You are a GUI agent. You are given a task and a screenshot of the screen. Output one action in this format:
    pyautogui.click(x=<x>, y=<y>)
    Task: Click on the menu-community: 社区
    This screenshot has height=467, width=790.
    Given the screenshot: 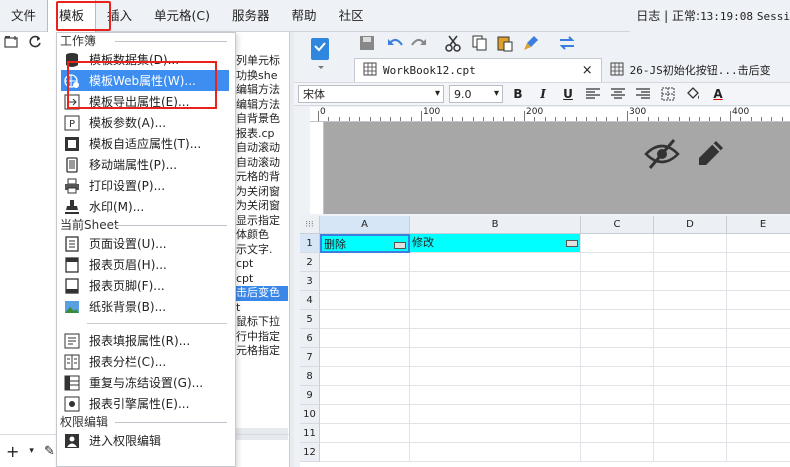 What is the action you would take?
    pyautogui.click(x=351, y=16)
    